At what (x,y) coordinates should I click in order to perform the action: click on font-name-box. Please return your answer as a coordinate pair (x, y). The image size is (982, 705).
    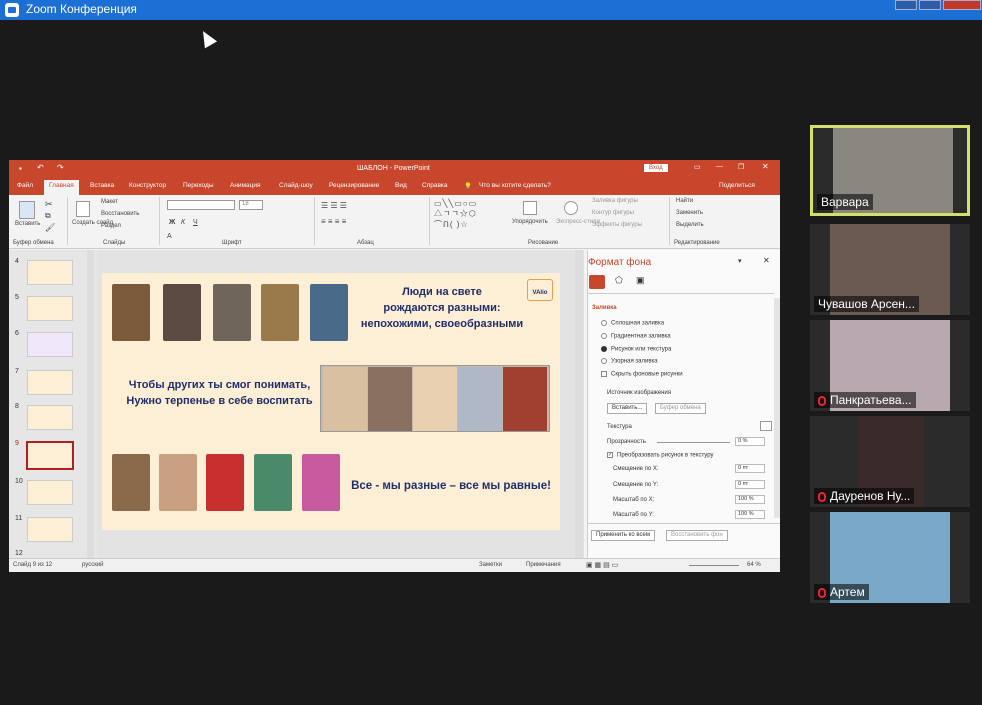
    Looking at the image, I should click on (201, 205).